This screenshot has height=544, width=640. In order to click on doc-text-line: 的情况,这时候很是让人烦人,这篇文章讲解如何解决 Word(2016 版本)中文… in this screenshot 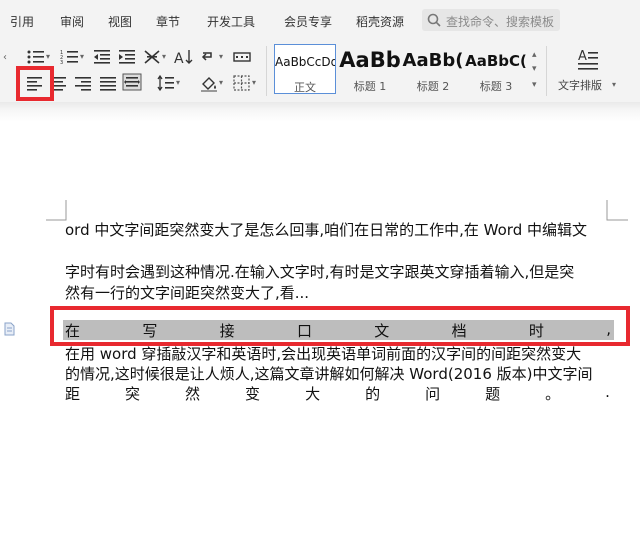, I will do `click(329, 374)`.